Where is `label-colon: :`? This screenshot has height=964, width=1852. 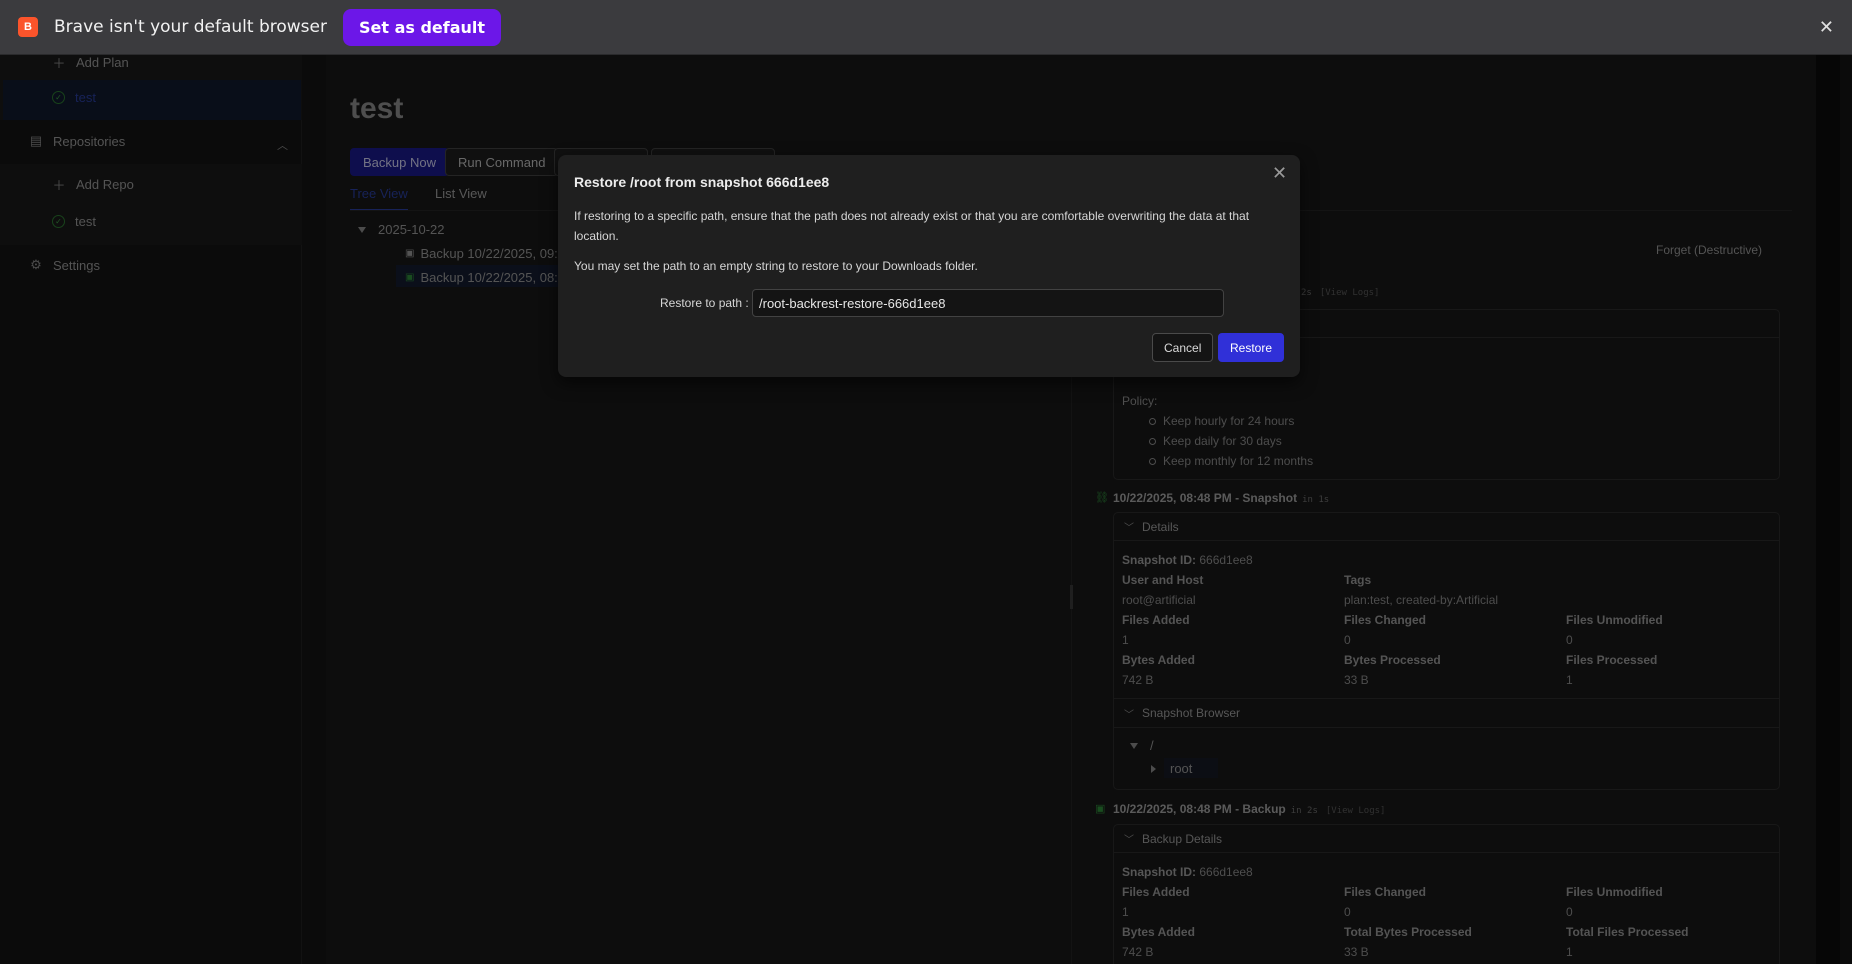
label-colon: : is located at coordinates (745, 303).